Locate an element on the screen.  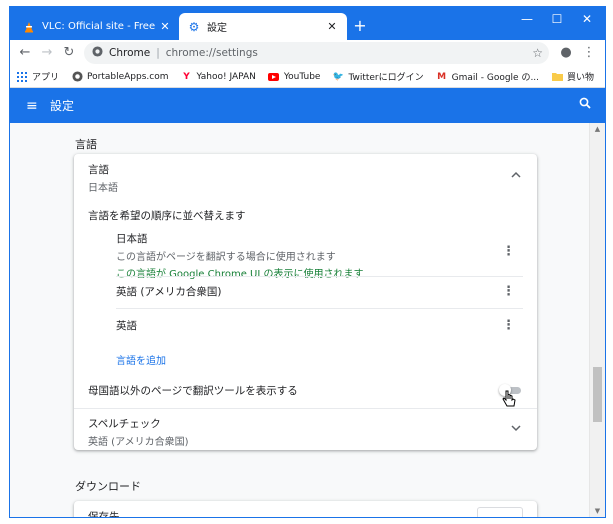
bookmark-label: Twitterにログイン is located at coordinates (386, 78).